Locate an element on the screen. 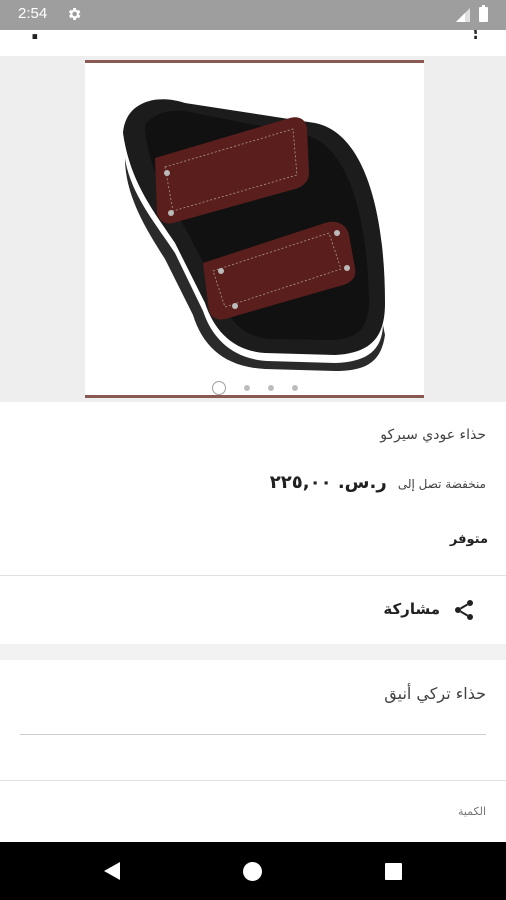 Image resolution: width=506 pixels, height=900 pixels. app-bar-title: ؛ is located at coordinates (35, 38).